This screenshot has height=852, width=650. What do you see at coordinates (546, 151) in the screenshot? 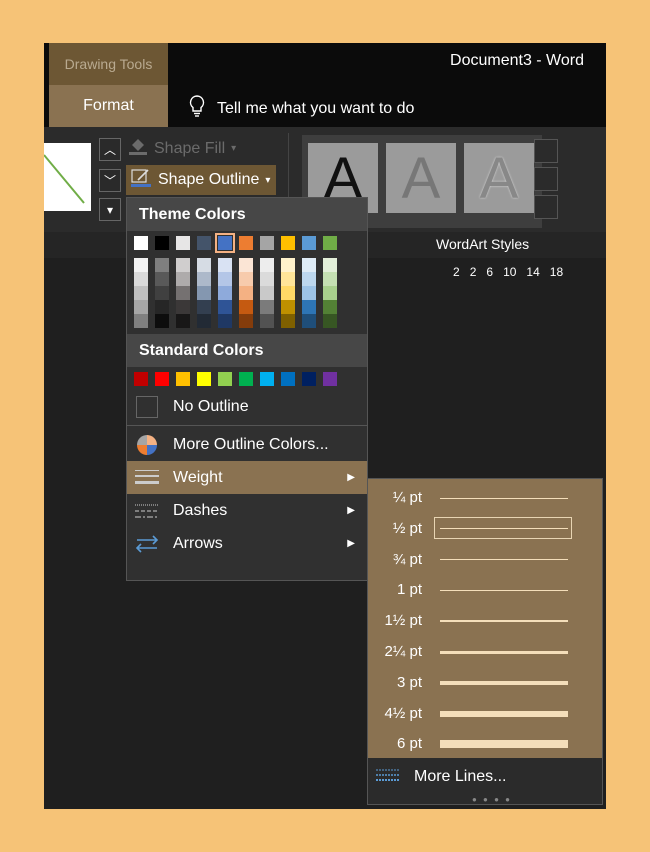
I see `wordart-up-icon` at bounding box center [546, 151].